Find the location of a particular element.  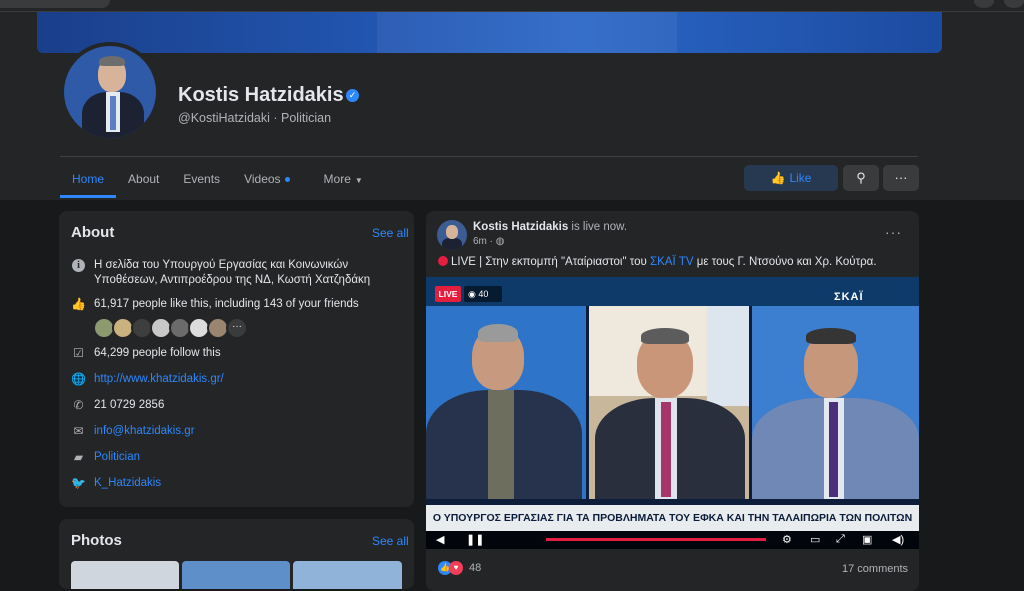

post-options-button: ··· is located at coordinates (893, 232).